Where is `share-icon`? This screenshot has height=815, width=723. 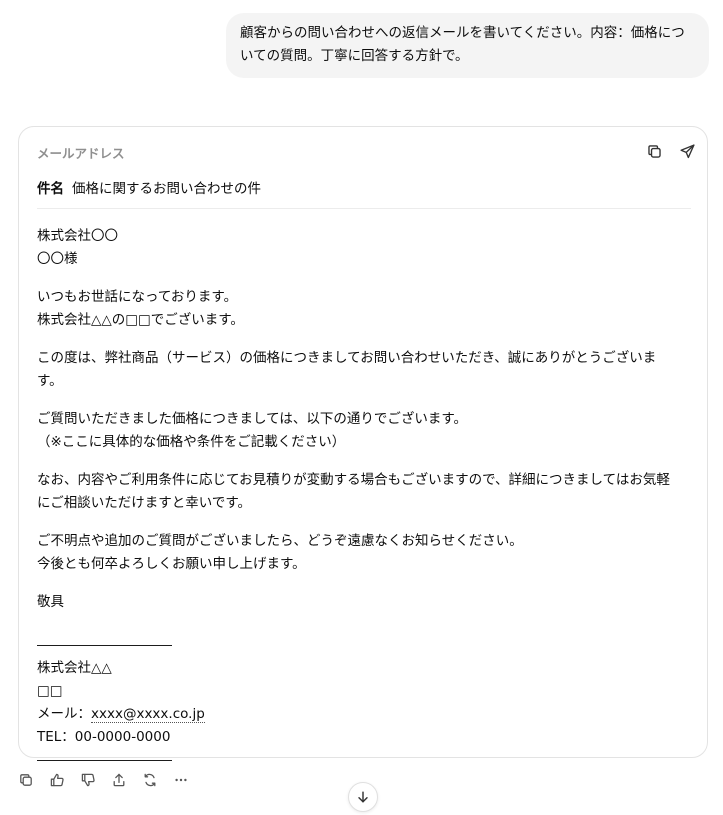
share-icon is located at coordinates (119, 780).